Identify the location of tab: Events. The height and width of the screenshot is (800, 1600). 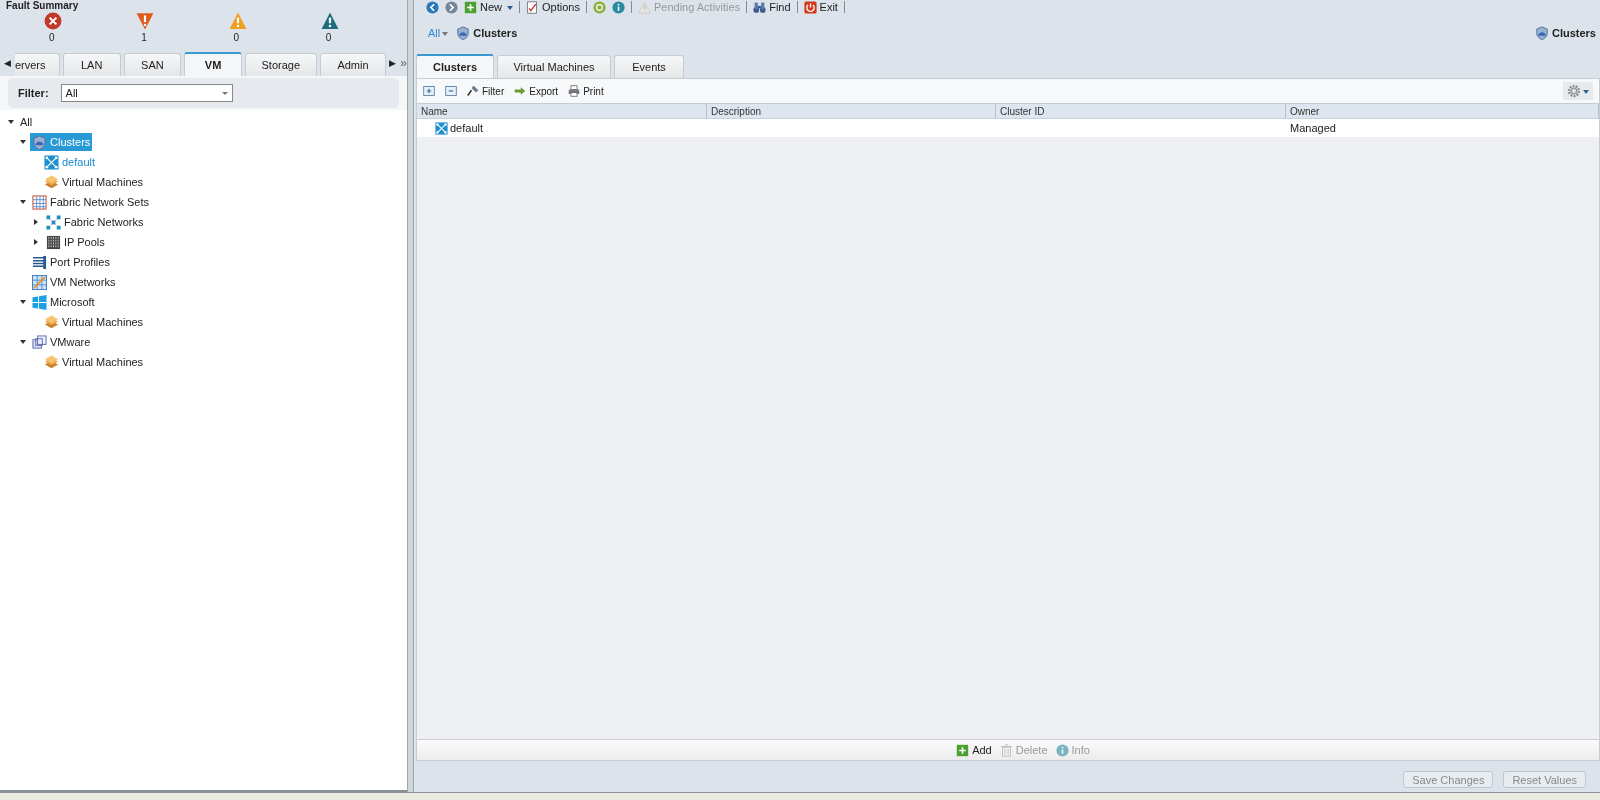
(649, 66).